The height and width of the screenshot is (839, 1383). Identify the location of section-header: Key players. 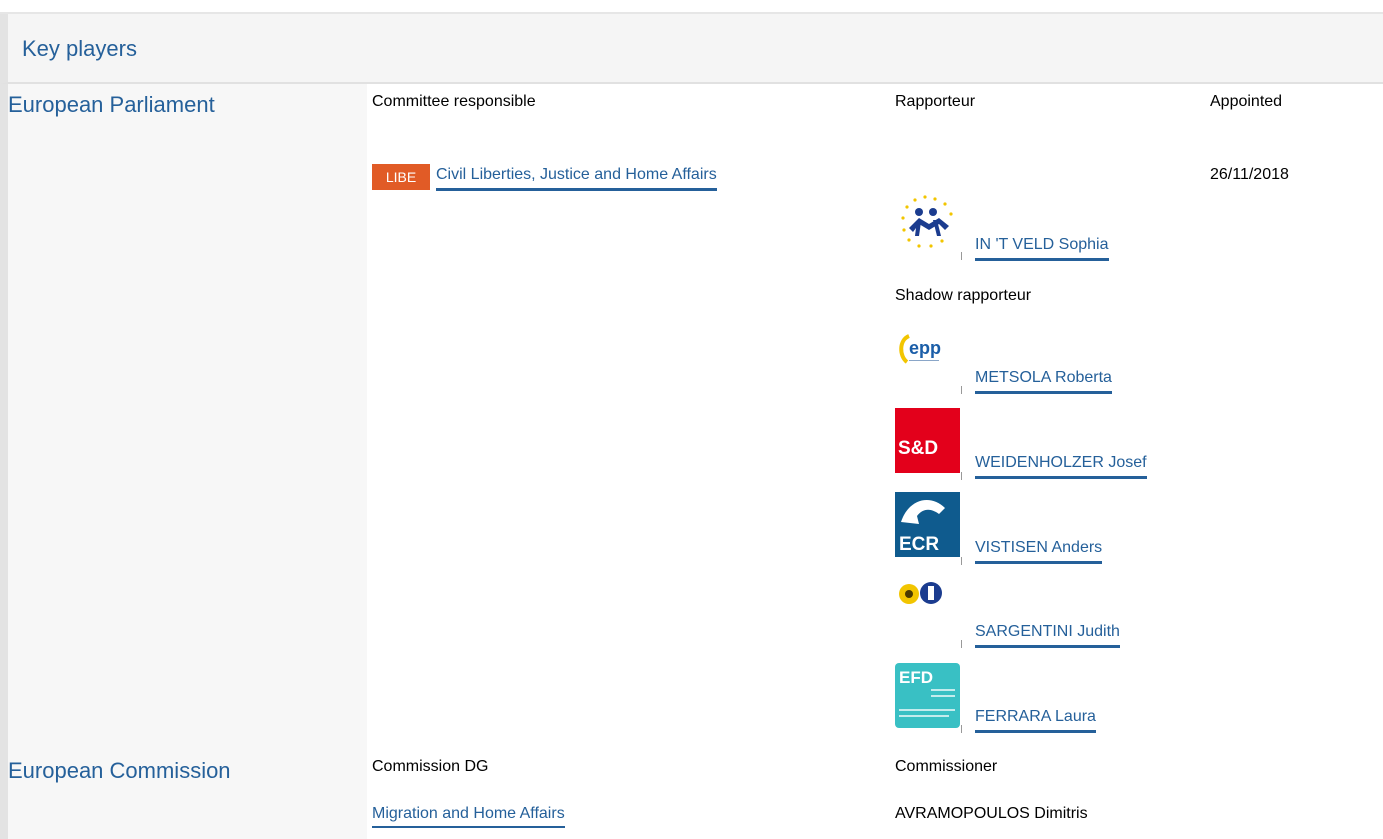
(691, 49).